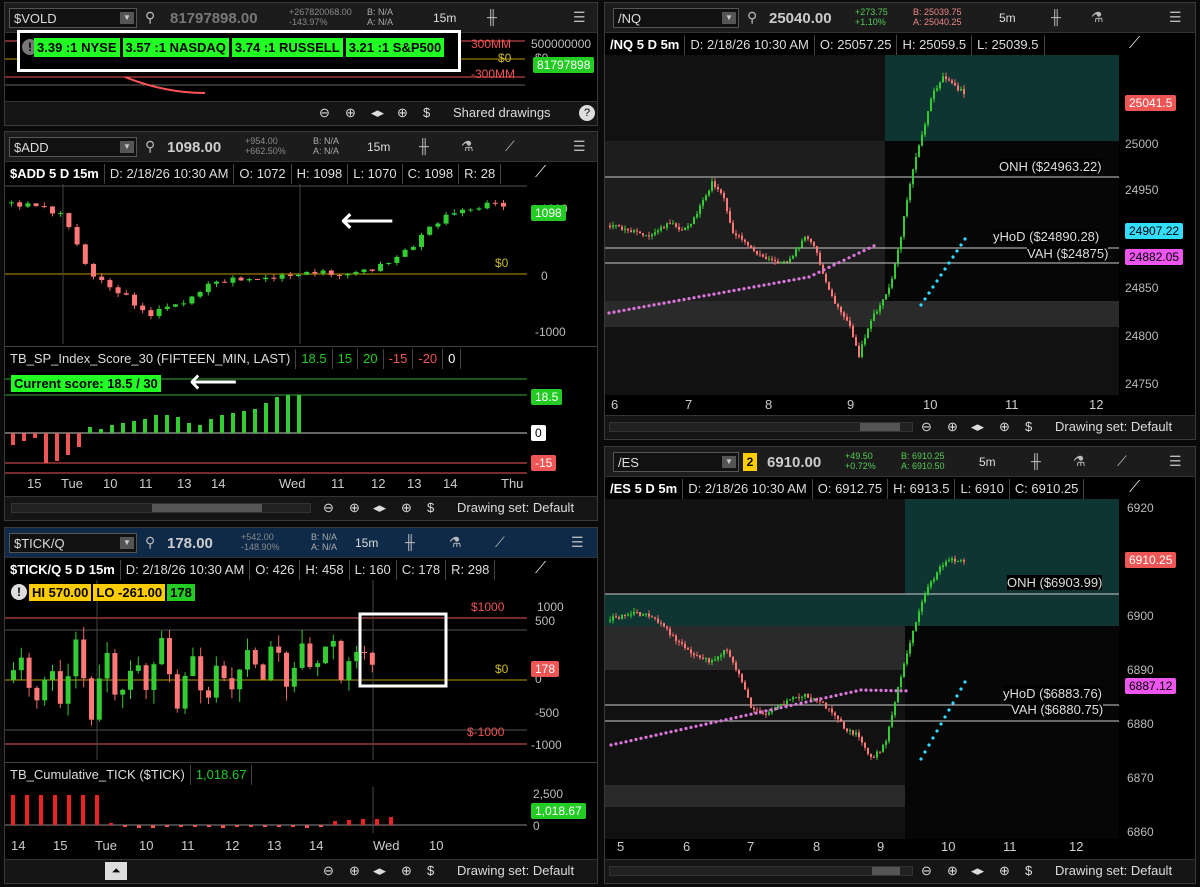 This screenshot has width=1200, height=887. I want to click on nq-symbol-selector: /NQ ▼, so click(676, 18).